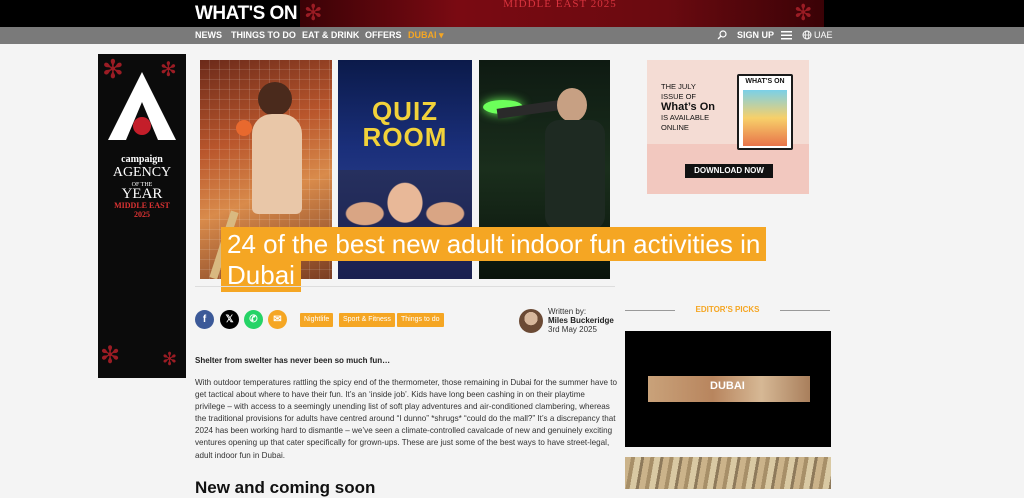 The image size is (1024, 498). What do you see at coordinates (246, 14) in the screenshot?
I see `whats-on-logo: WHAT'S ON` at bounding box center [246, 14].